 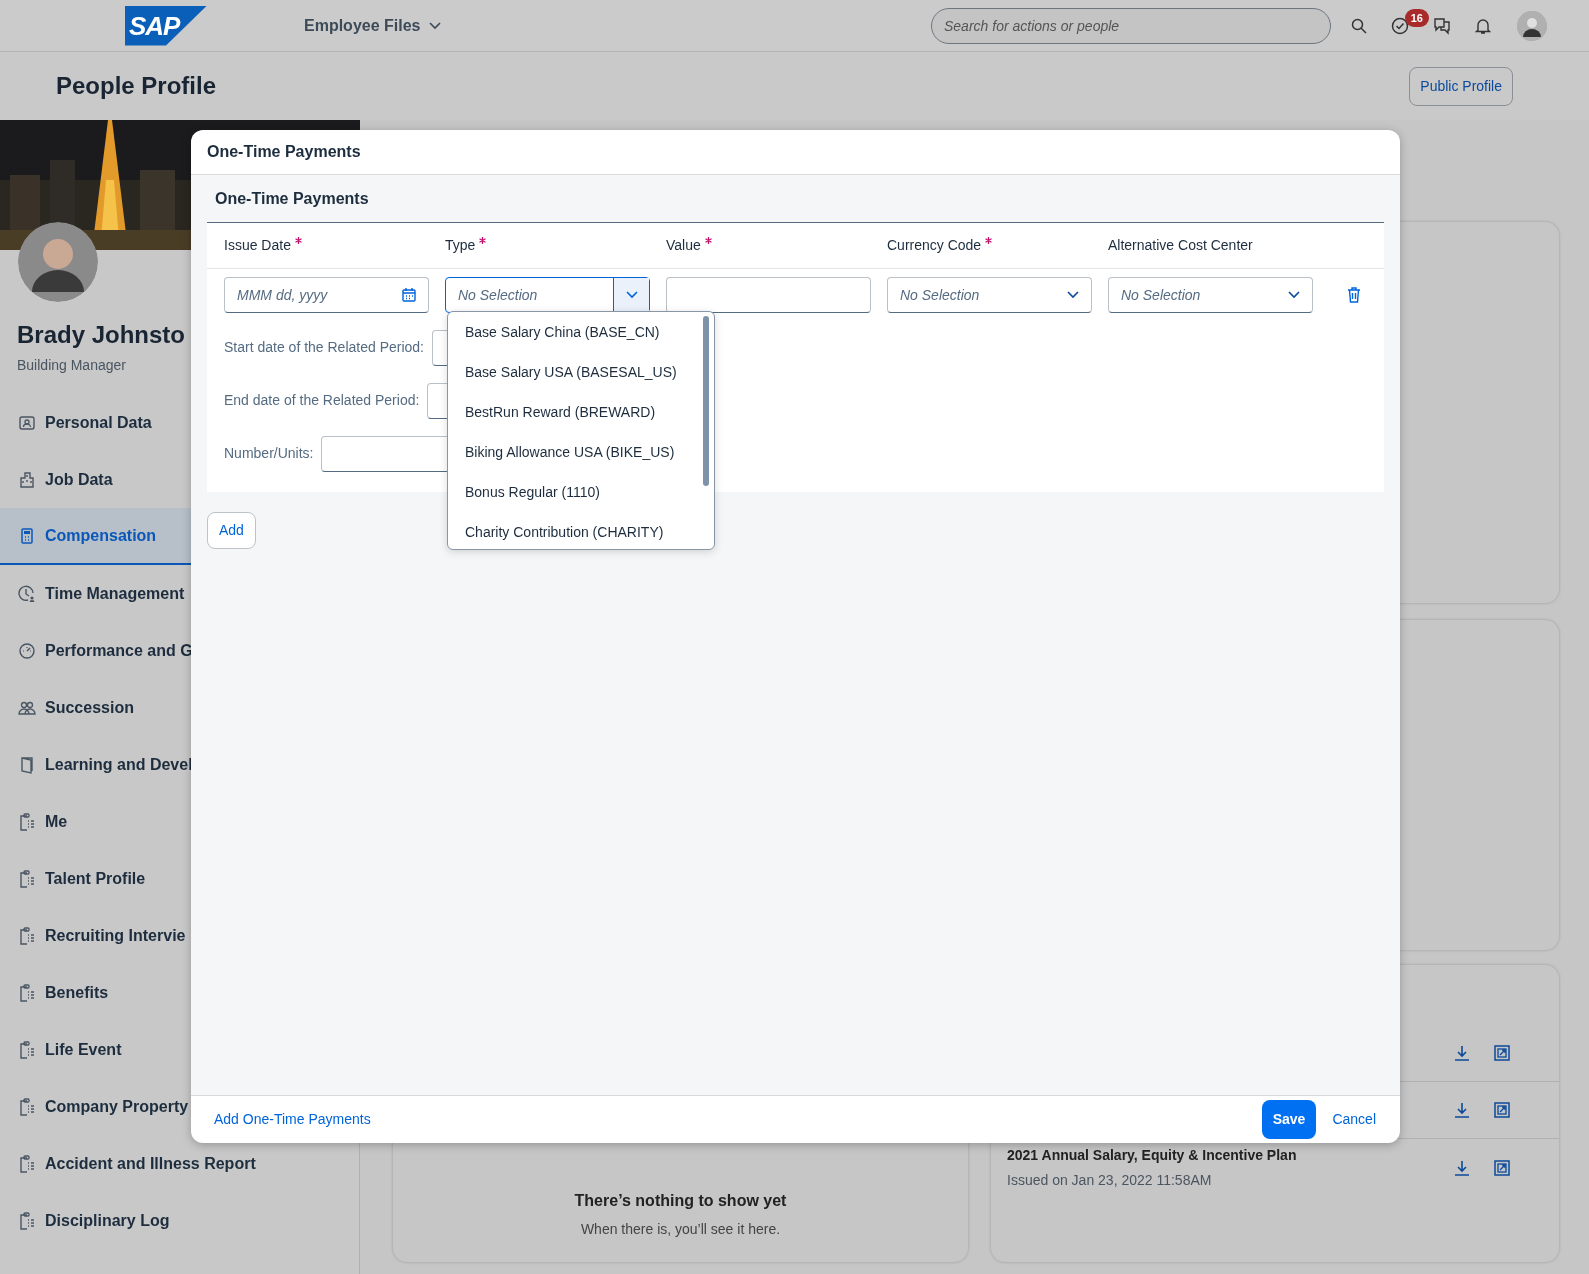 I want to click on save-button: Save, so click(x=1289, y=1119).